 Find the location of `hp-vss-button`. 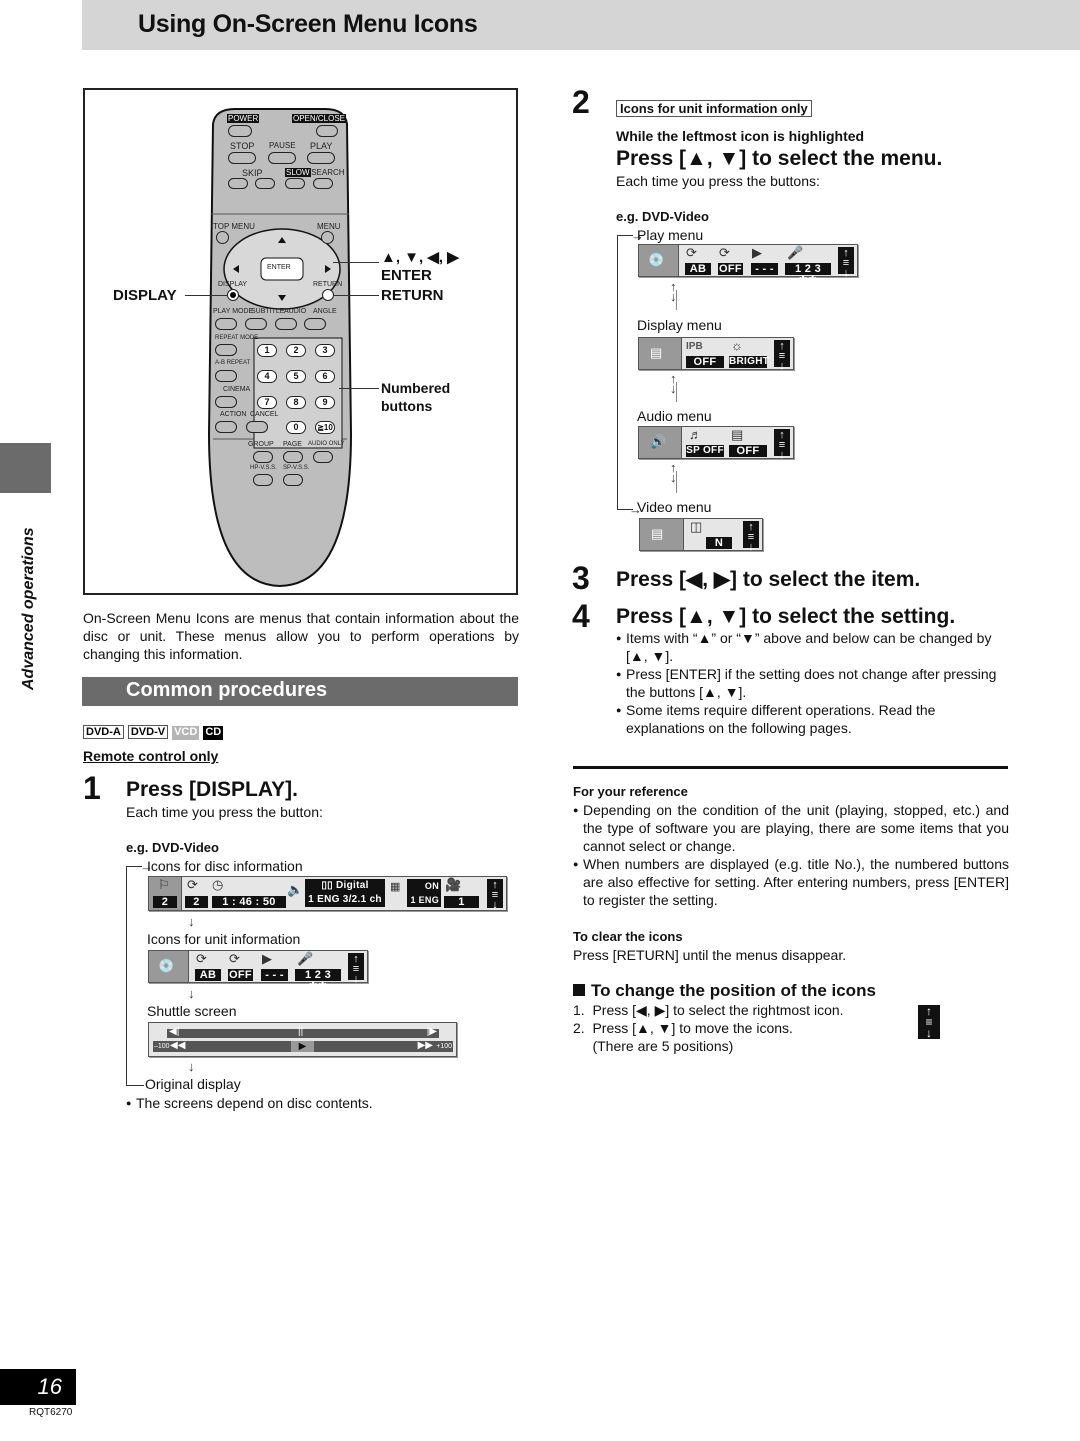

hp-vss-button is located at coordinates (263, 480).